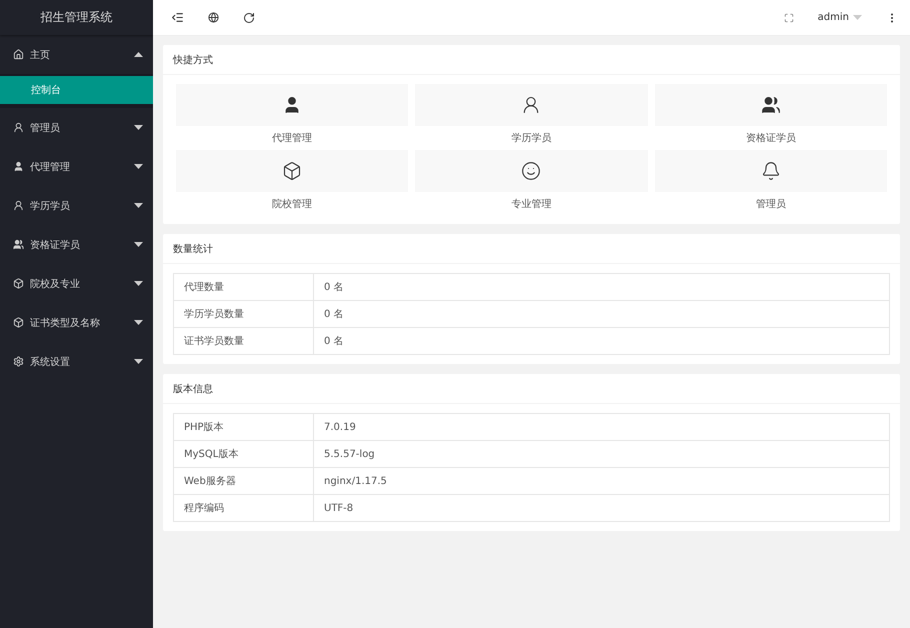  I want to click on nav-label: 管理员, so click(45, 128).